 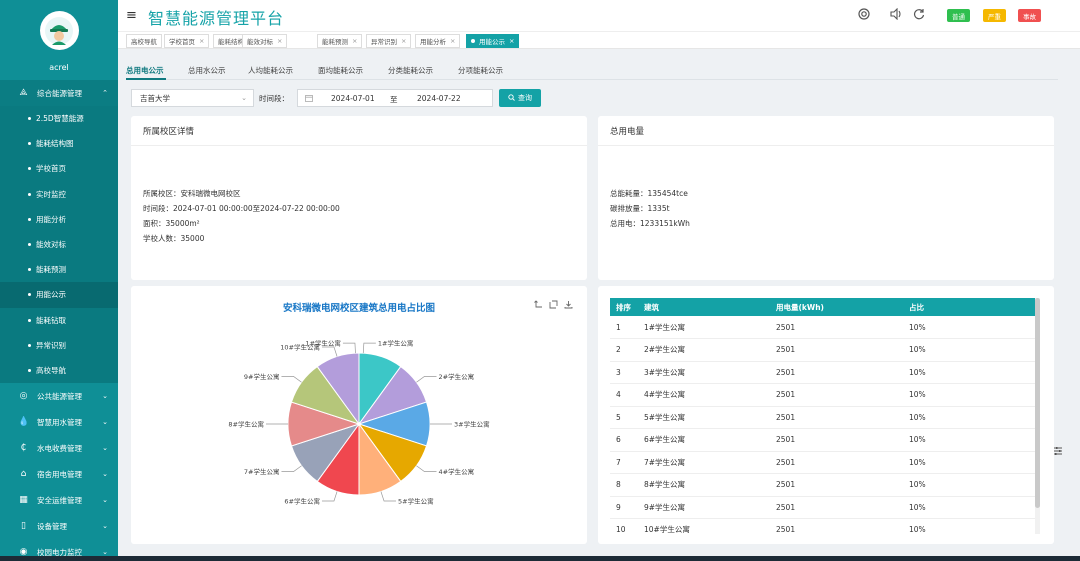 I want to click on sidebar-item-8: 能耗钻取, so click(x=59, y=320).